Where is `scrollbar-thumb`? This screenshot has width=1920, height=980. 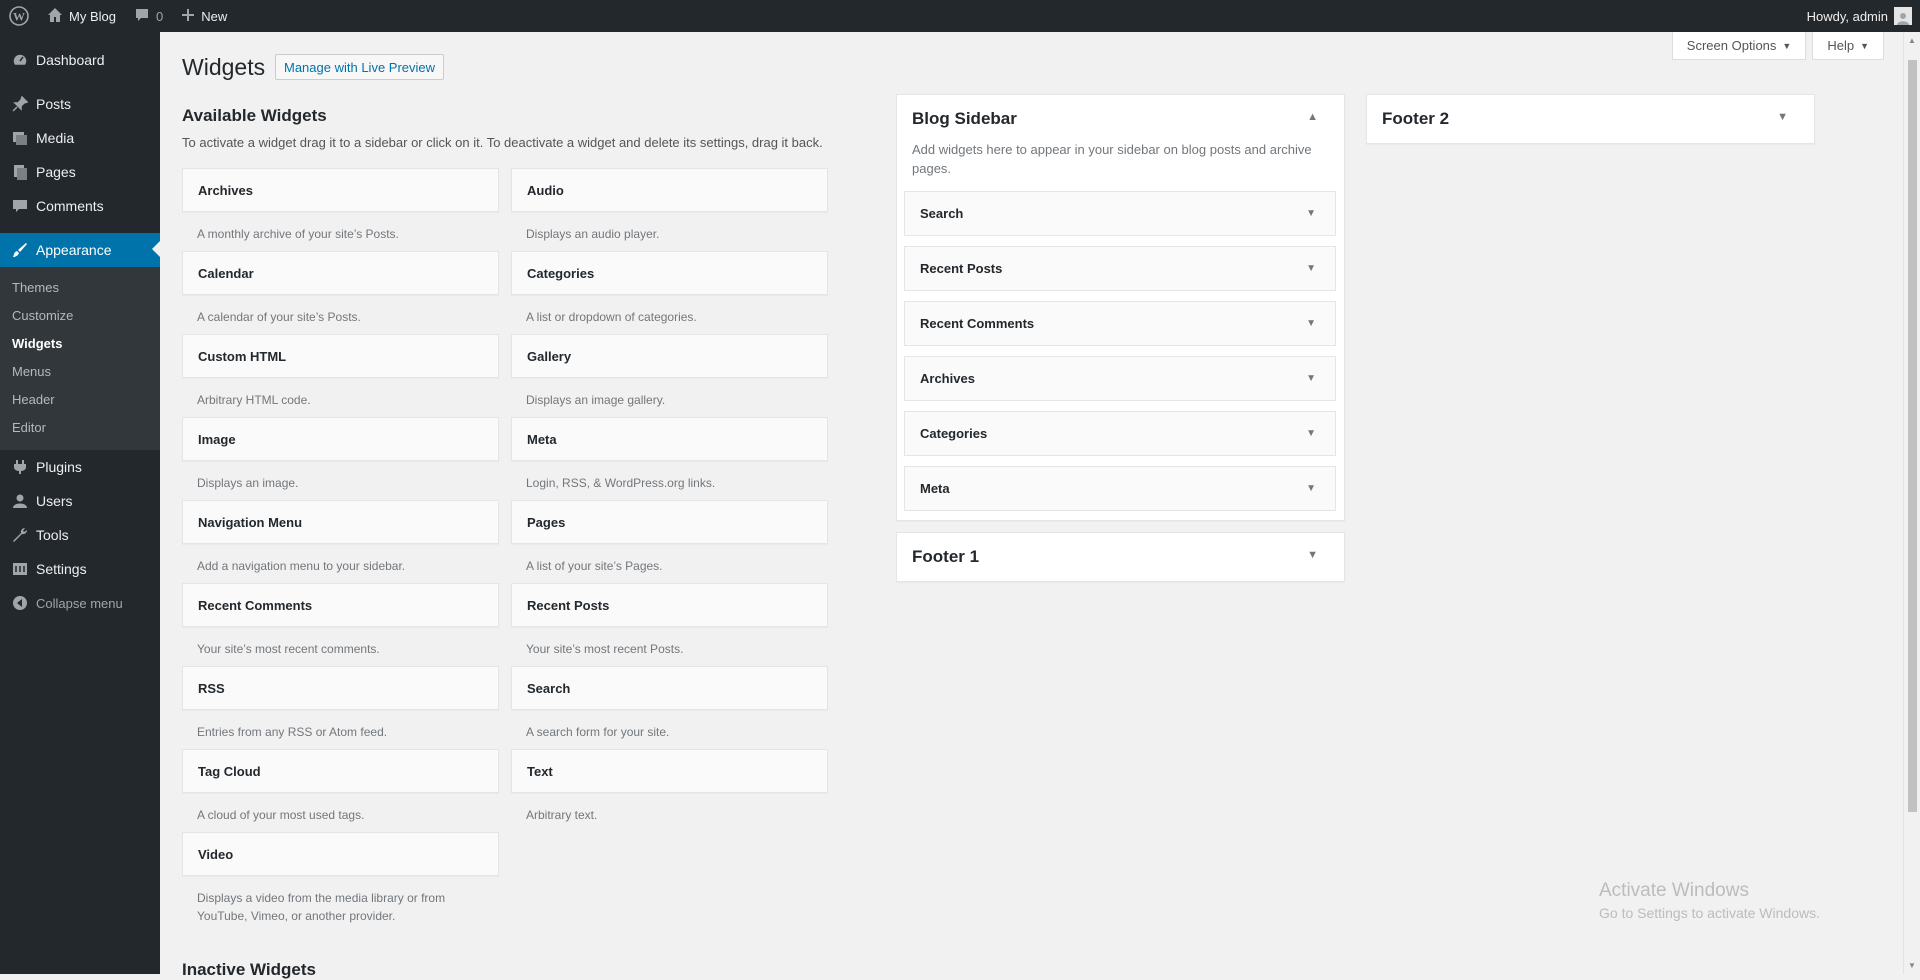 scrollbar-thumb is located at coordinates (1912, 436).